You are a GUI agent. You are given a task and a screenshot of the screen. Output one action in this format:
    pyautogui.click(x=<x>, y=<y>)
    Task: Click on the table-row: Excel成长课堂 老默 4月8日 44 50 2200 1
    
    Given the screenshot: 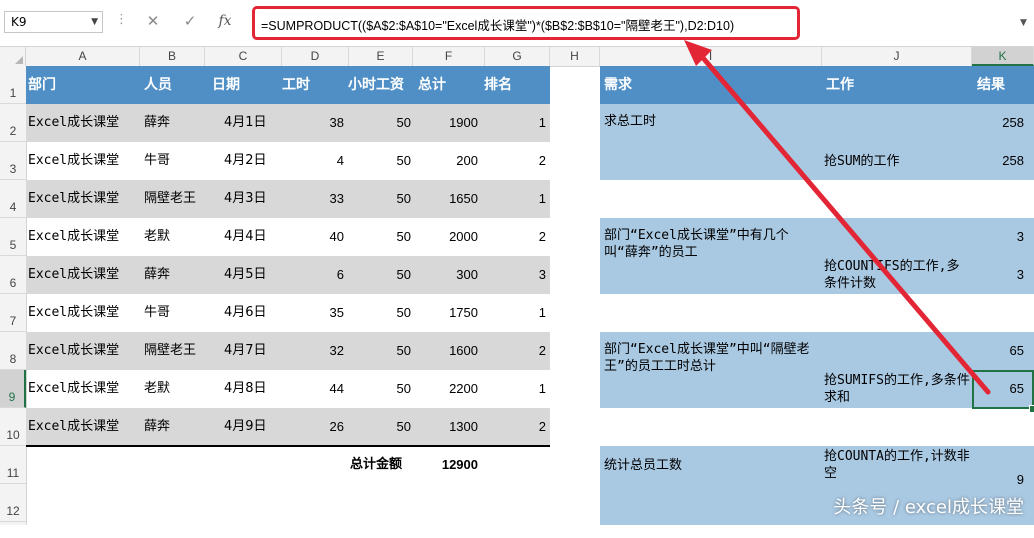 What is the action you would take?
    pyautogui.click(x=288, y=389)
    